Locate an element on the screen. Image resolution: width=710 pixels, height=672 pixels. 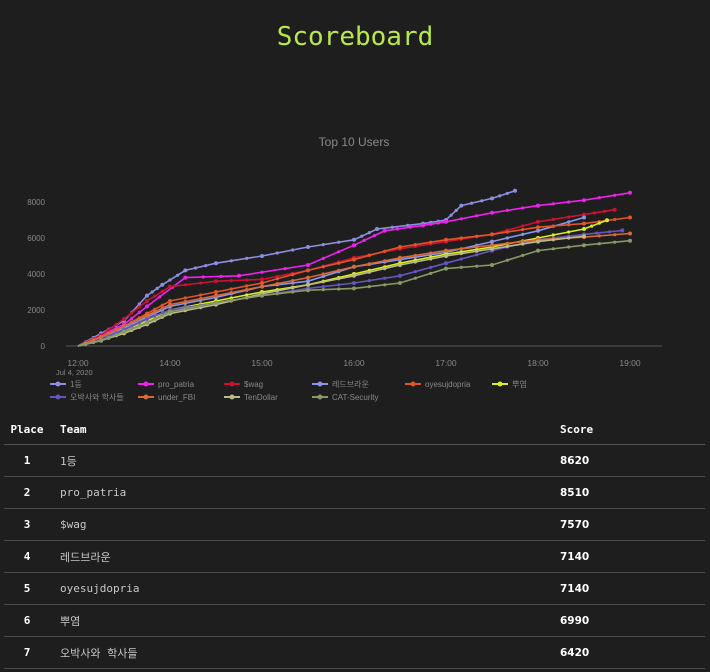
y-tick-label: 0 is located at coordinates (43, 346).